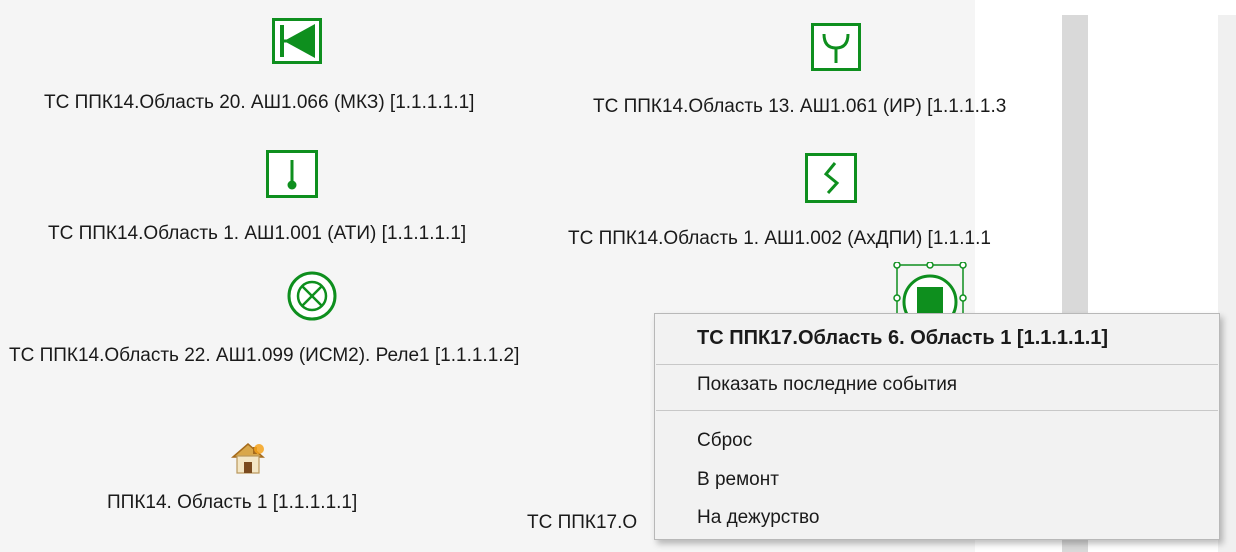  Describe the element at coordinates (312, 296) in the screenshot. I see `relay-circle-x-icon` at that location.